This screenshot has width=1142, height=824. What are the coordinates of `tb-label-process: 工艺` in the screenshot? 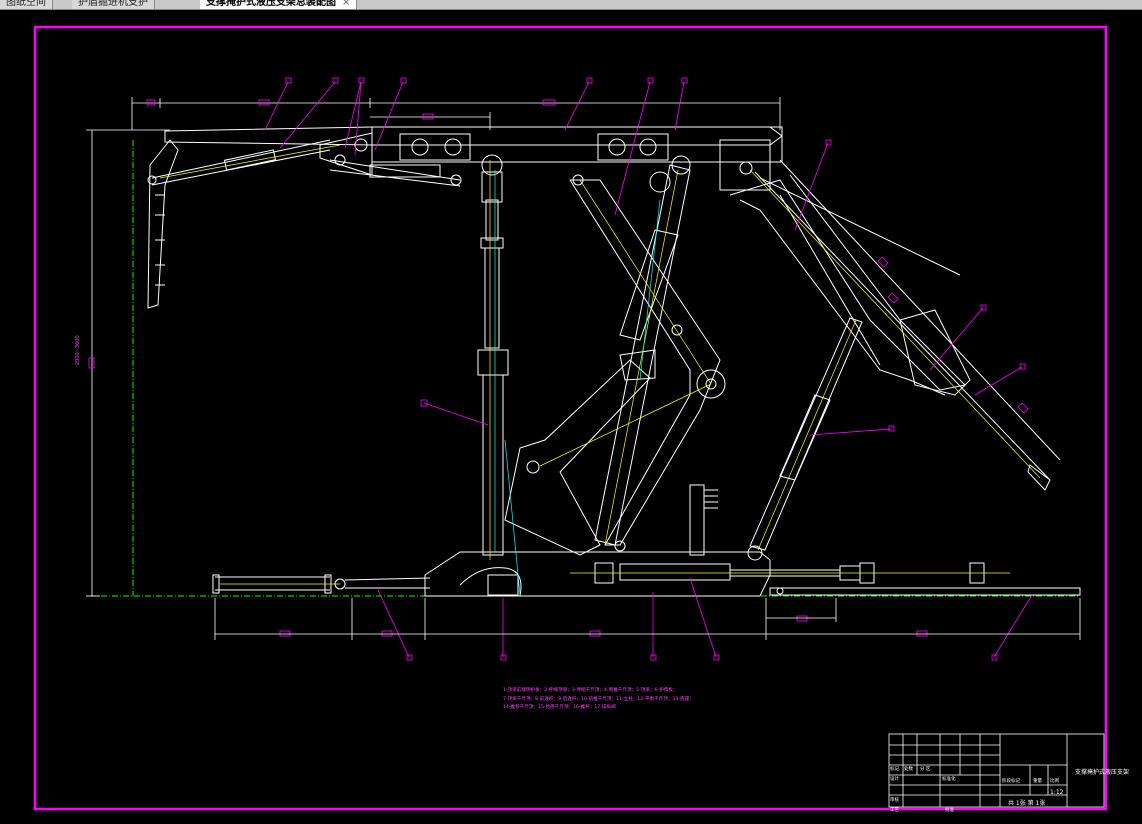 It's located at (894, 810).